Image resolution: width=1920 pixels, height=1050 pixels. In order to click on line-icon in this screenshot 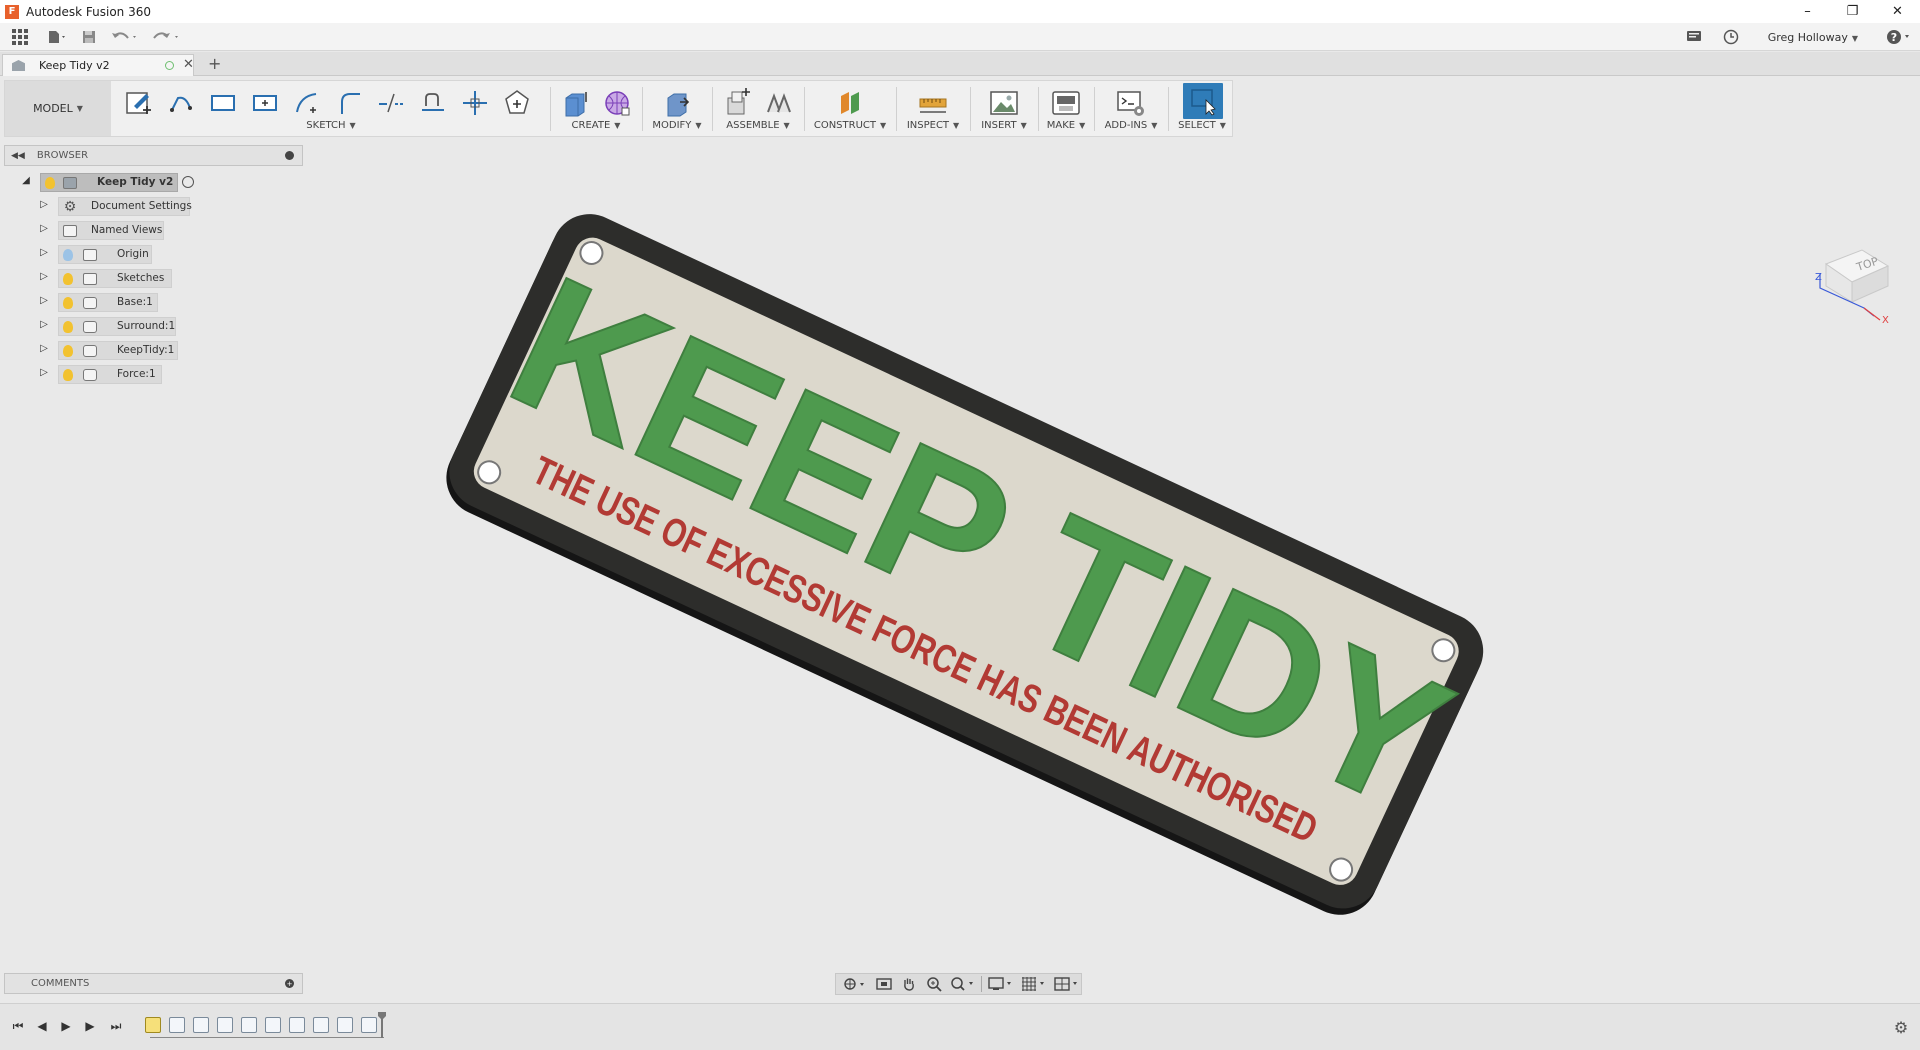, I will do `click(181, 103)`.